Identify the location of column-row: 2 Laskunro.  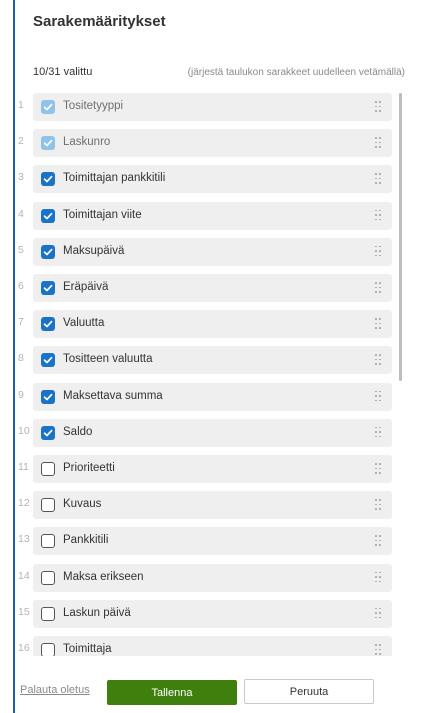
(200, 144).